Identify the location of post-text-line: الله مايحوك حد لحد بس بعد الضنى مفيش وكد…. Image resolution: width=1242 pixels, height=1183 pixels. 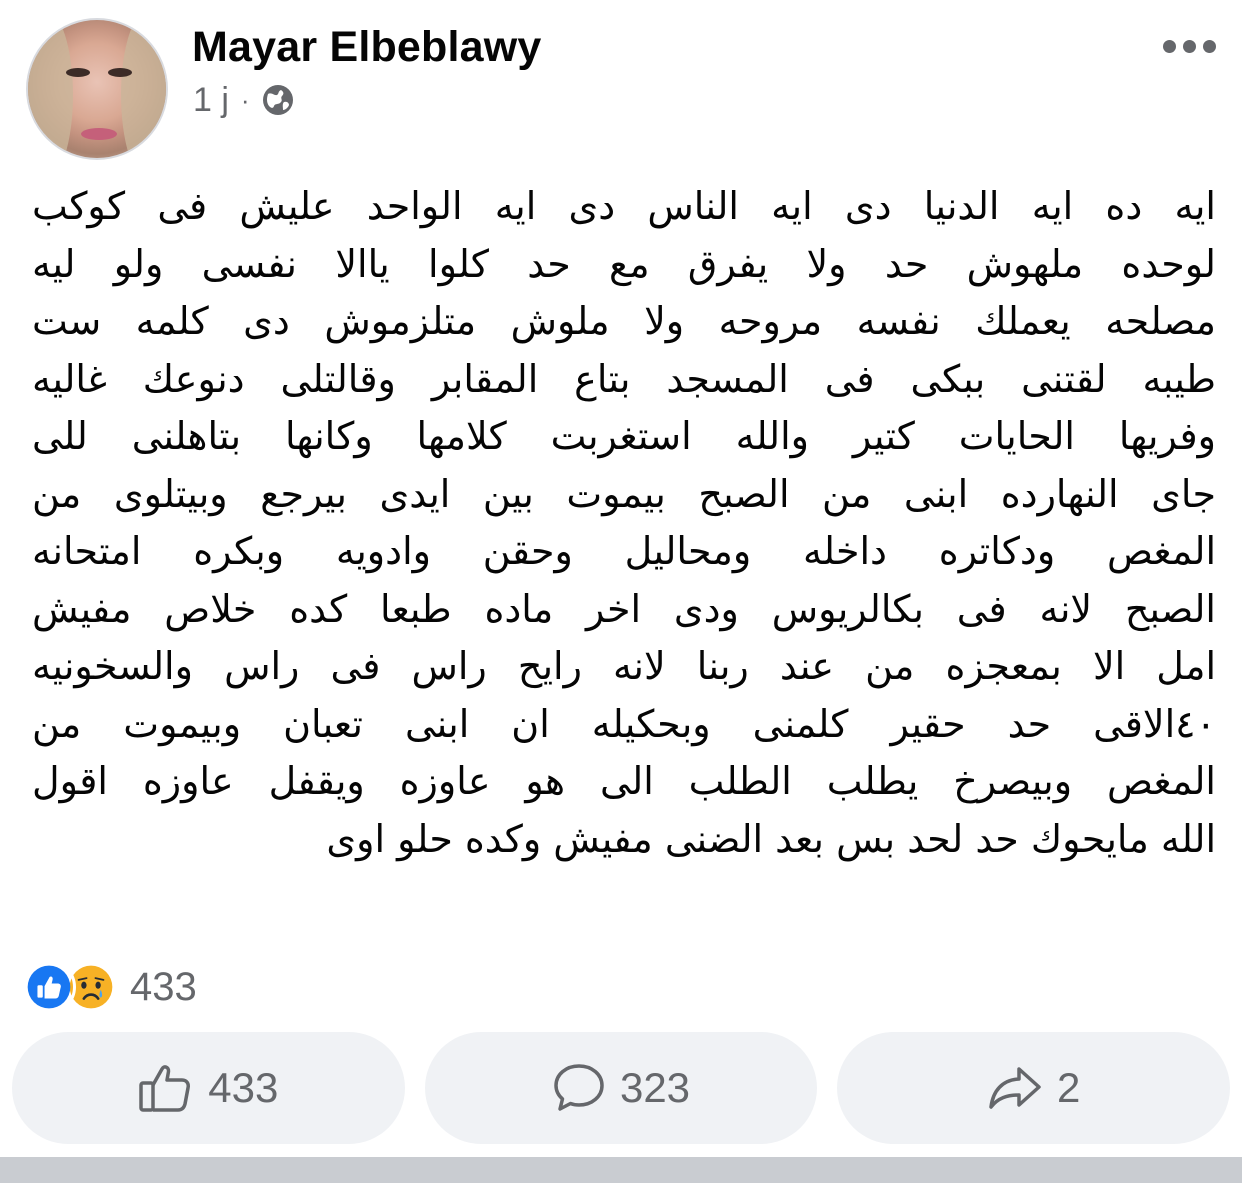
(771, 838).